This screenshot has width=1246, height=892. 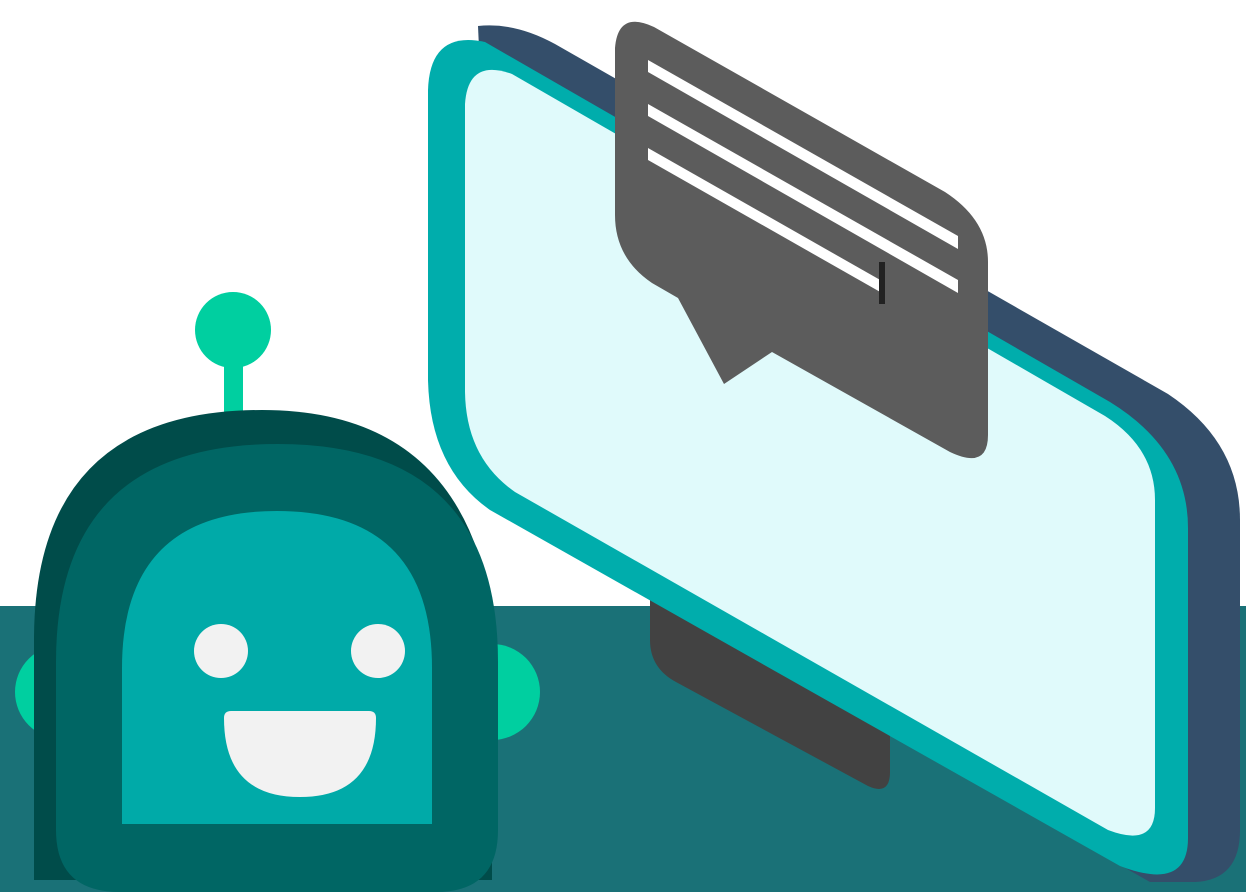 What do you see at coordinates (221, 651) in the screenshot?
I see `robot-eye-left` at bounding box center [221, 651].